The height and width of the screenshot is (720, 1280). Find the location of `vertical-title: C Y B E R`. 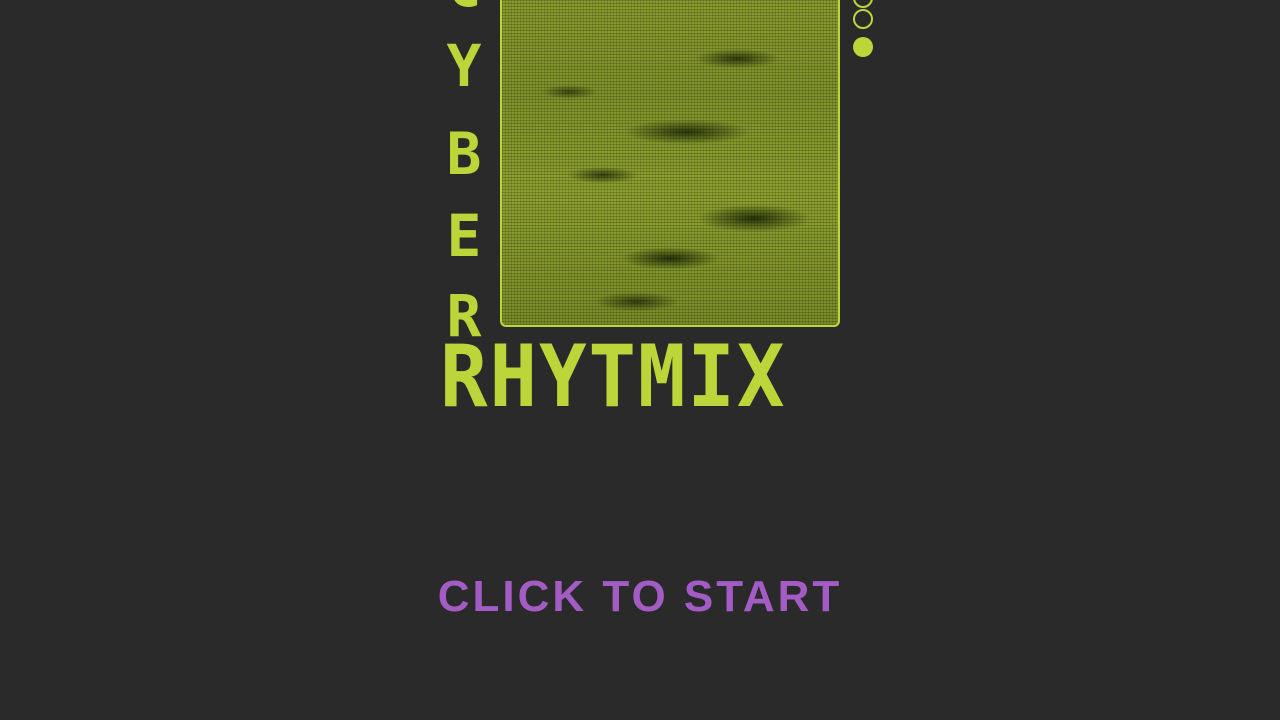

vertical-title: C Y B E R is located at coordinates (465, 172).